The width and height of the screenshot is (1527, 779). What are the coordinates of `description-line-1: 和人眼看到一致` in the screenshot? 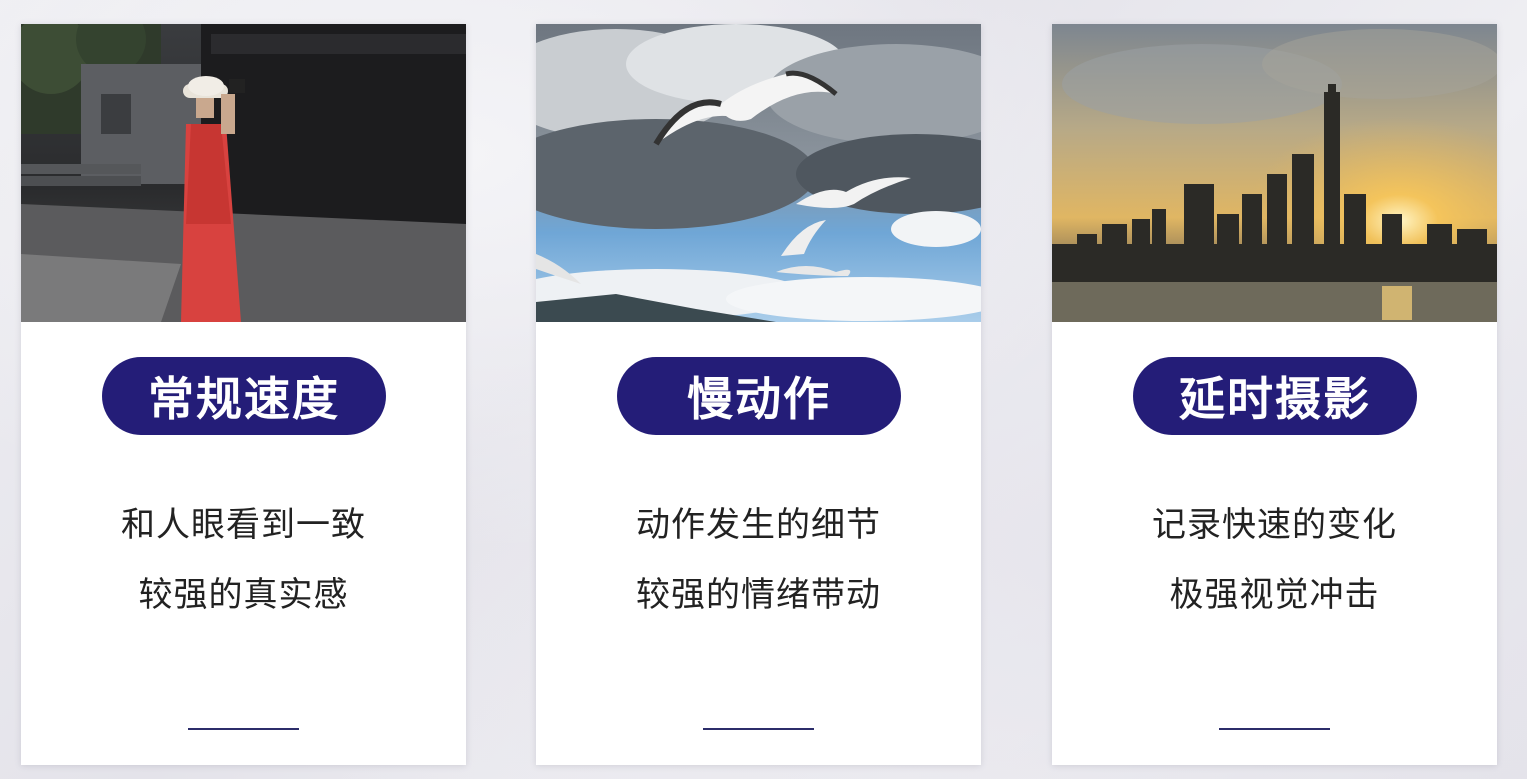 It's located at (243, 525).